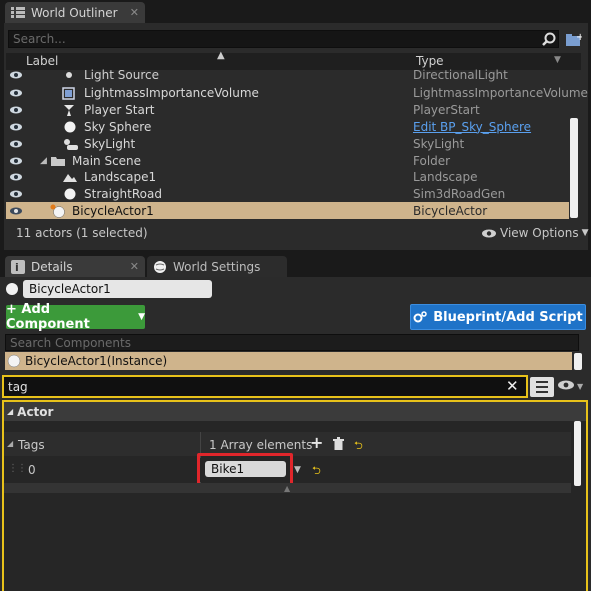 This screenshot has height=591, width=591. Describe the element at coordinates (10, 411) in the screenshot. I see `collapse-arrow-icon: ◢` at that location.